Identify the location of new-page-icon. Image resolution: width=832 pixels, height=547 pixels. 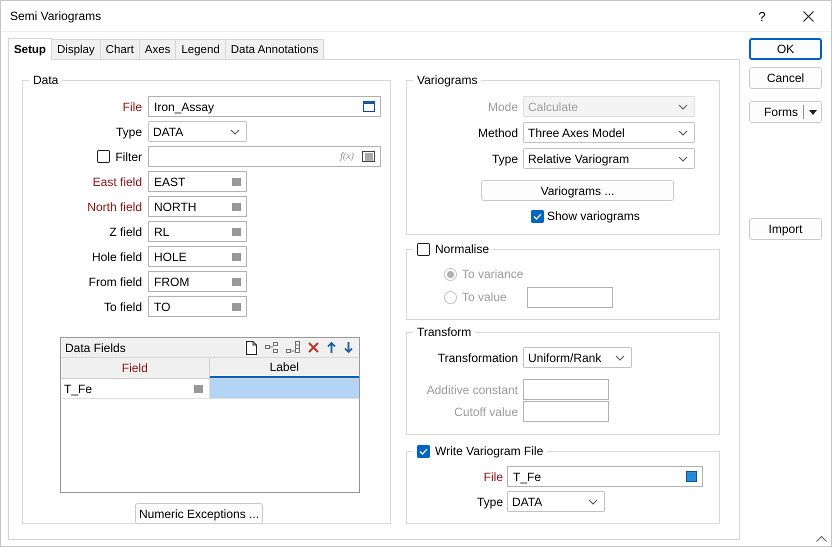
(251, 347).